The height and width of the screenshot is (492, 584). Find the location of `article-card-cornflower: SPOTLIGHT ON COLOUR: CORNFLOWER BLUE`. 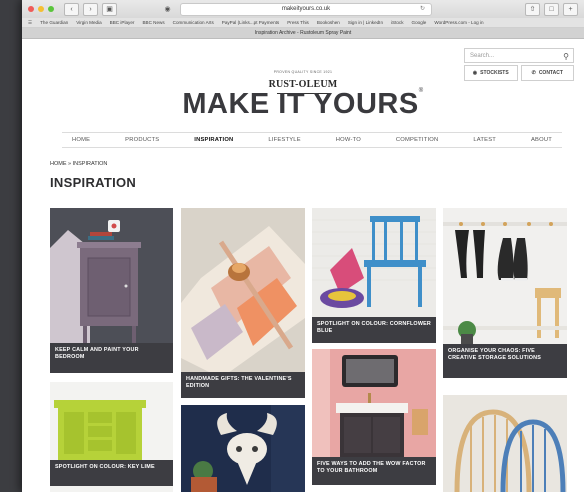

article-card-cornflower: SPOTLIGHT ON COLOUR: CORNFLOWER BLUE is located at coordinates (374, 275).